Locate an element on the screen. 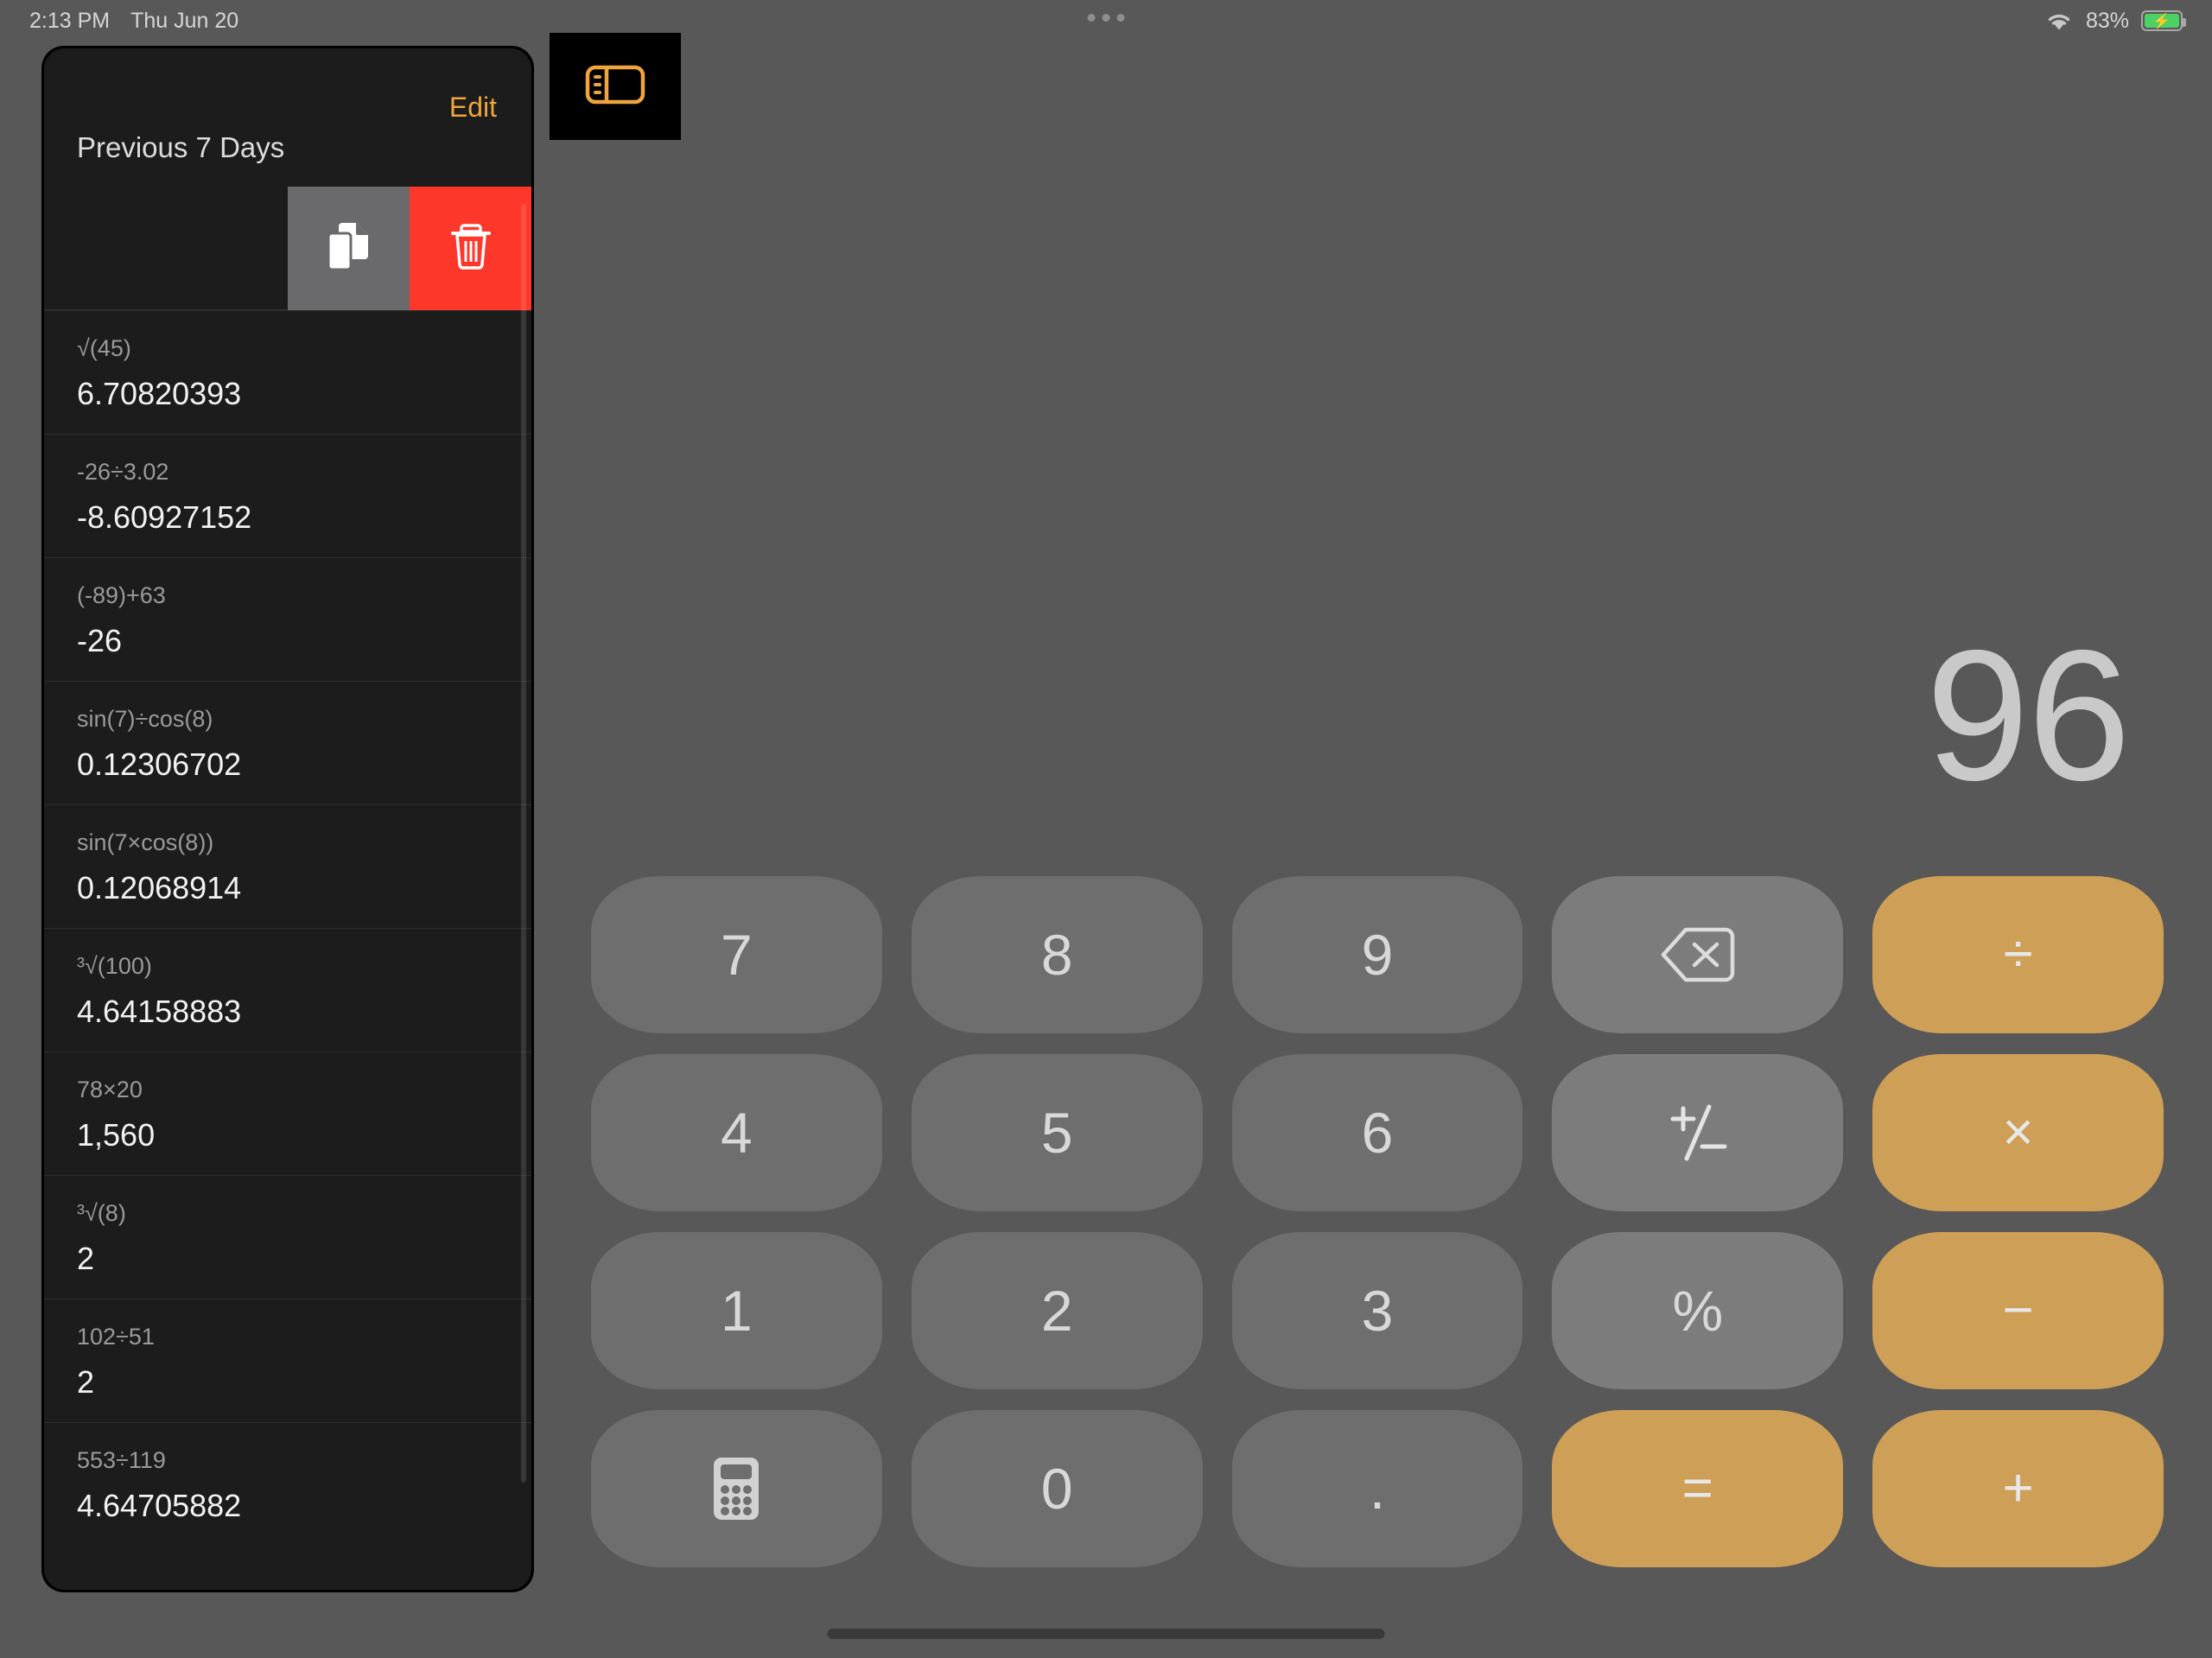 The width and height of the screenshot is (2212, 1658). key-five: 5 is located at coordinates (1057, 1132).